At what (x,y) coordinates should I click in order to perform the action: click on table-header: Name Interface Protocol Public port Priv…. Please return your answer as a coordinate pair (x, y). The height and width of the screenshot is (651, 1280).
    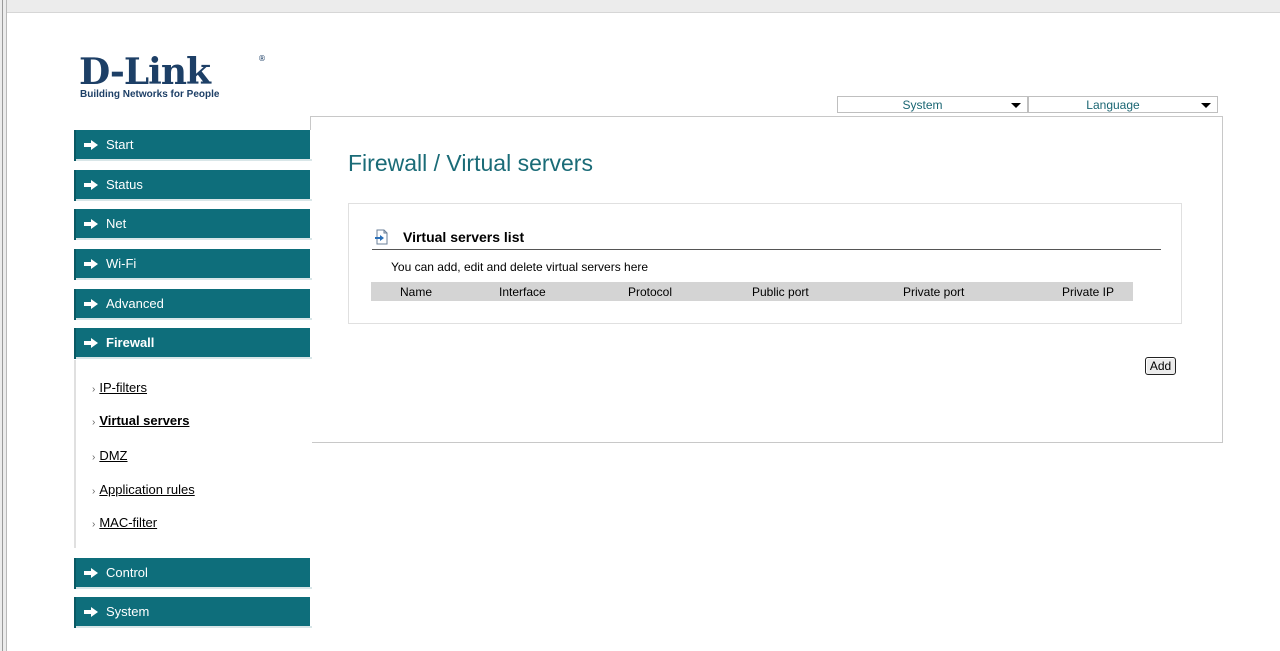
    Looking at the image, I should click on (752, 291).